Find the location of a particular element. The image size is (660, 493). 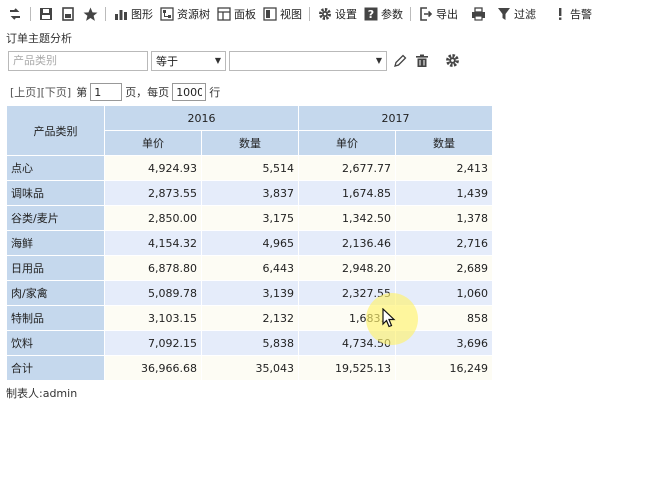

quantity-cell: 2,689 is located at coordinates (444, 268).